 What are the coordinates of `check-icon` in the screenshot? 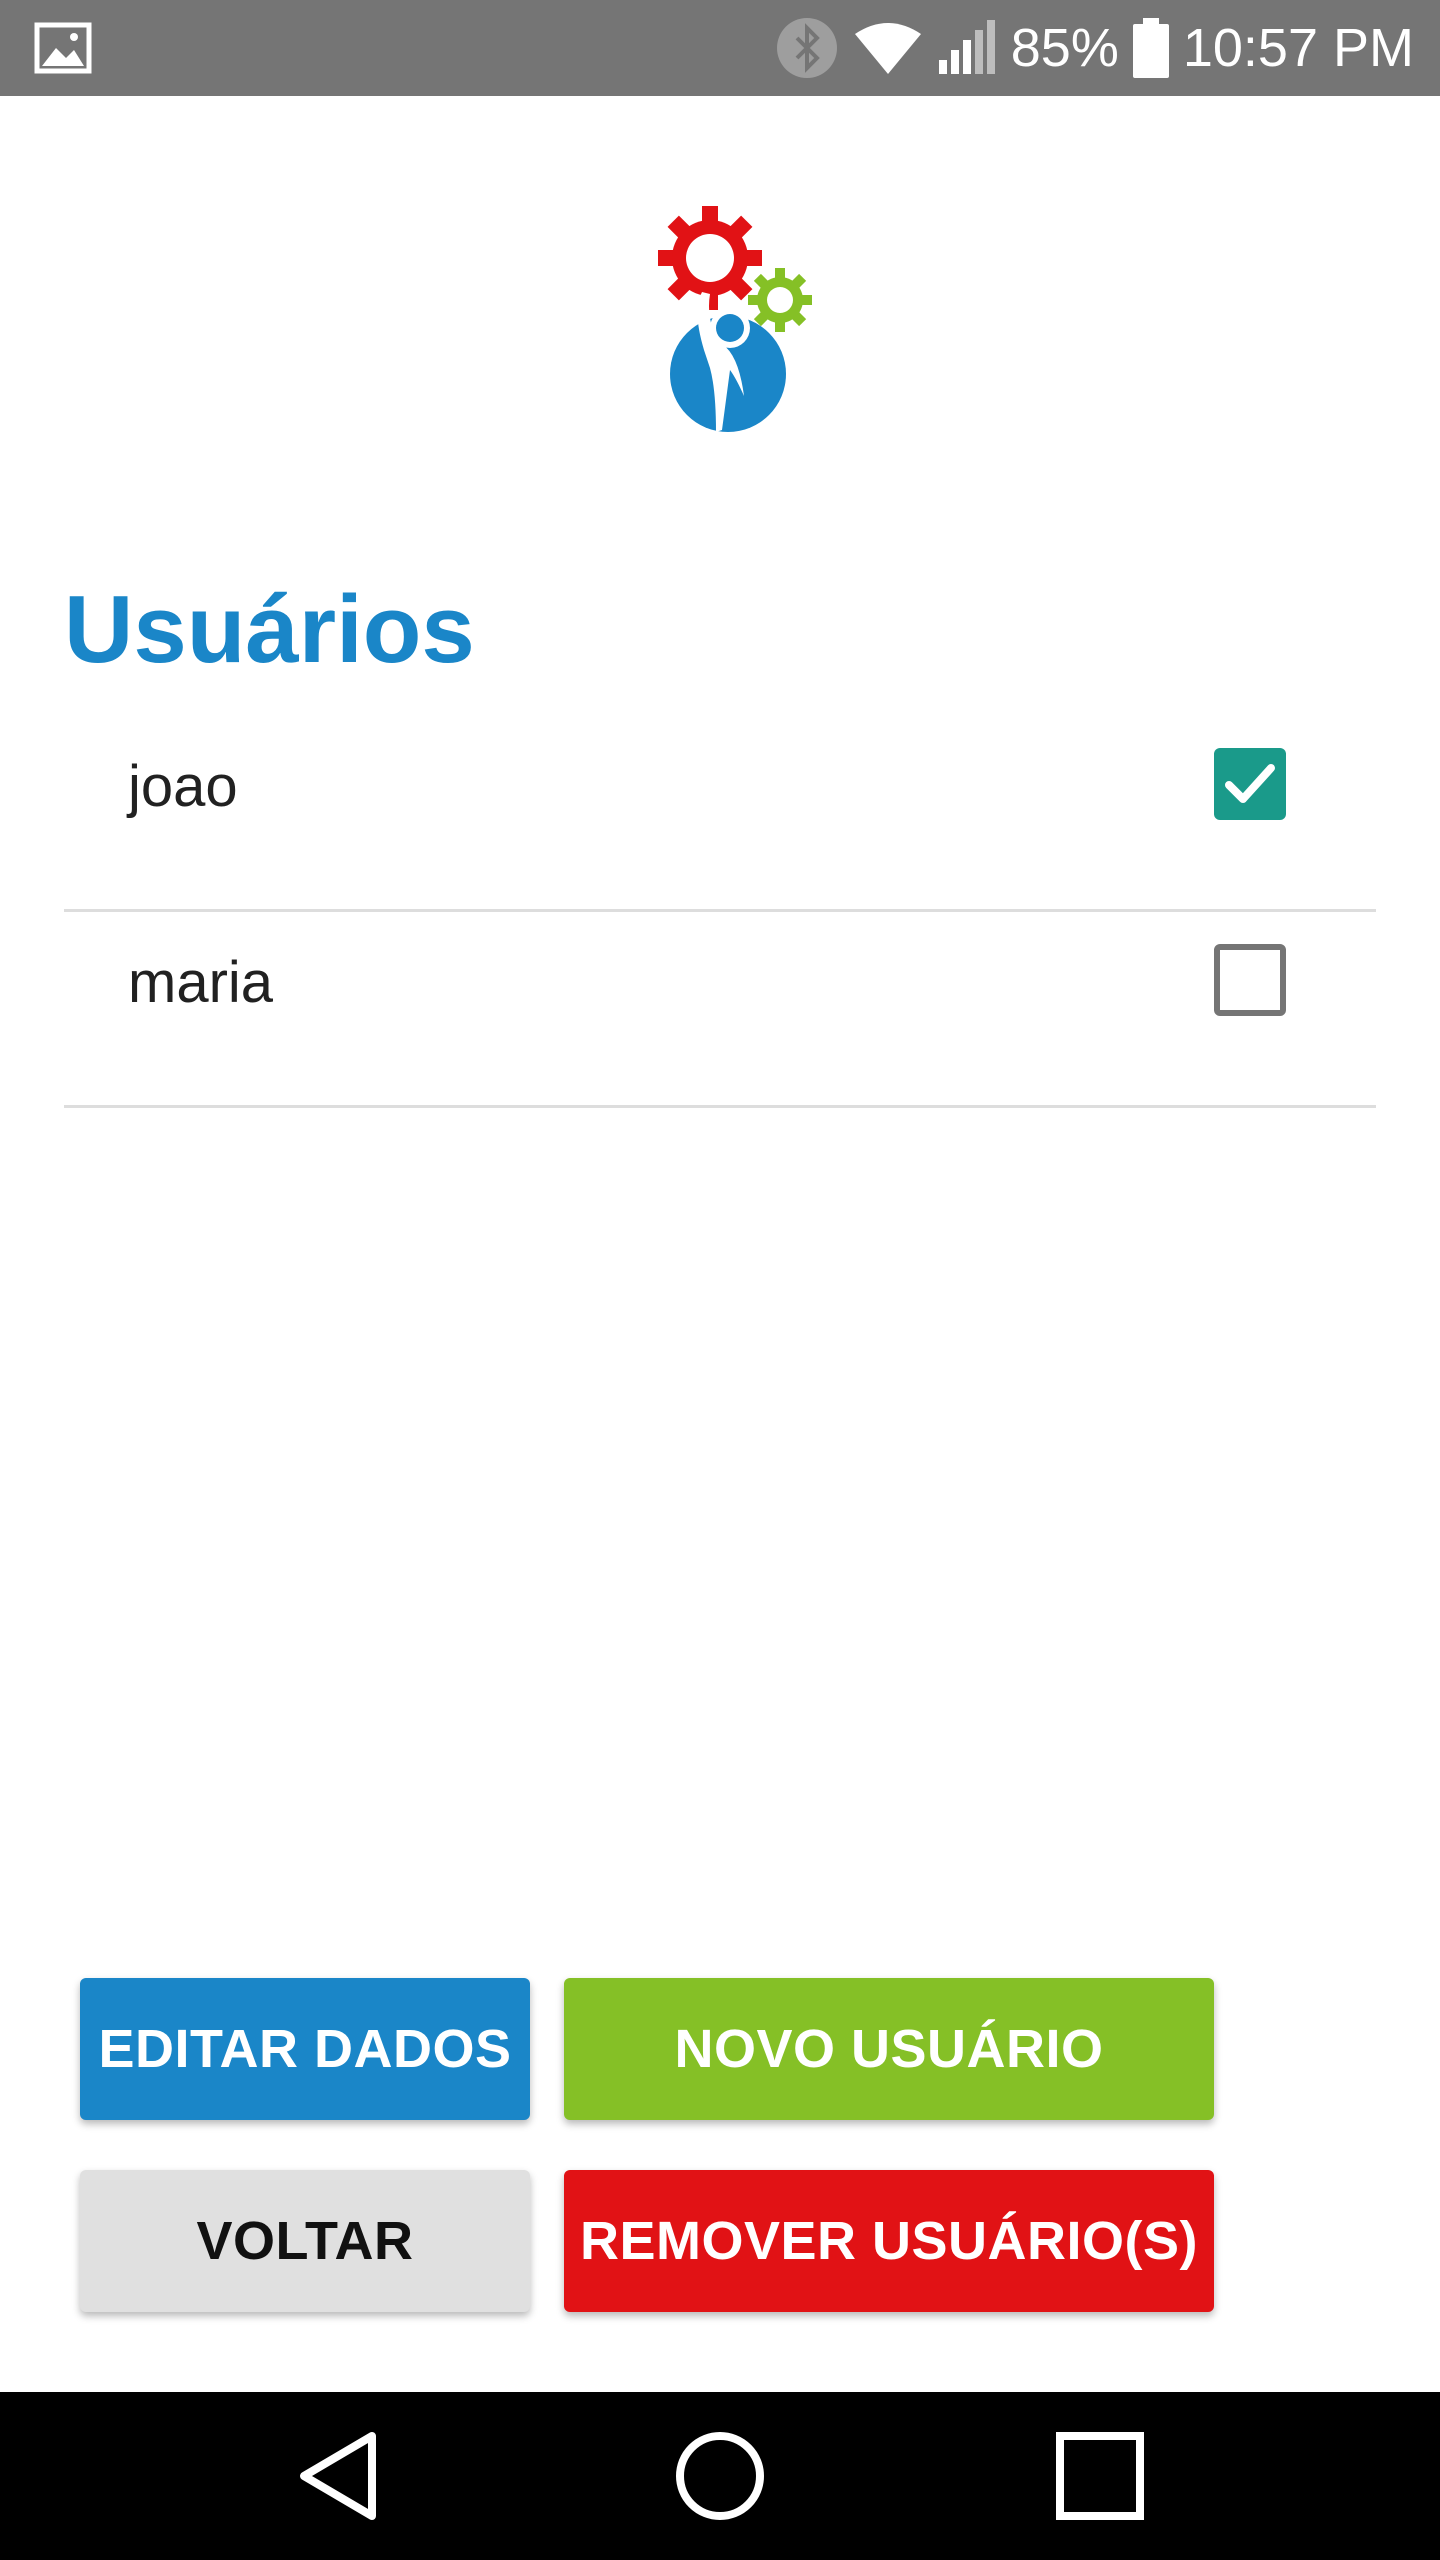 It's located at (1250, 783).